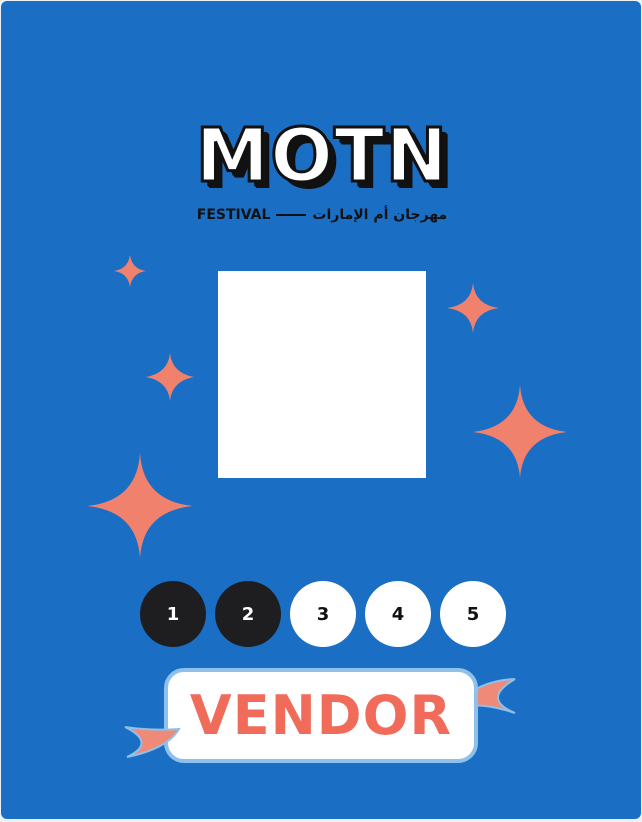 This screenshot has height=822, width=642. What do you see at coordinates (233, 215) in the screenshot?
I see `subtitle-latin: FESTIVAL` at bounding box center [233, 215].